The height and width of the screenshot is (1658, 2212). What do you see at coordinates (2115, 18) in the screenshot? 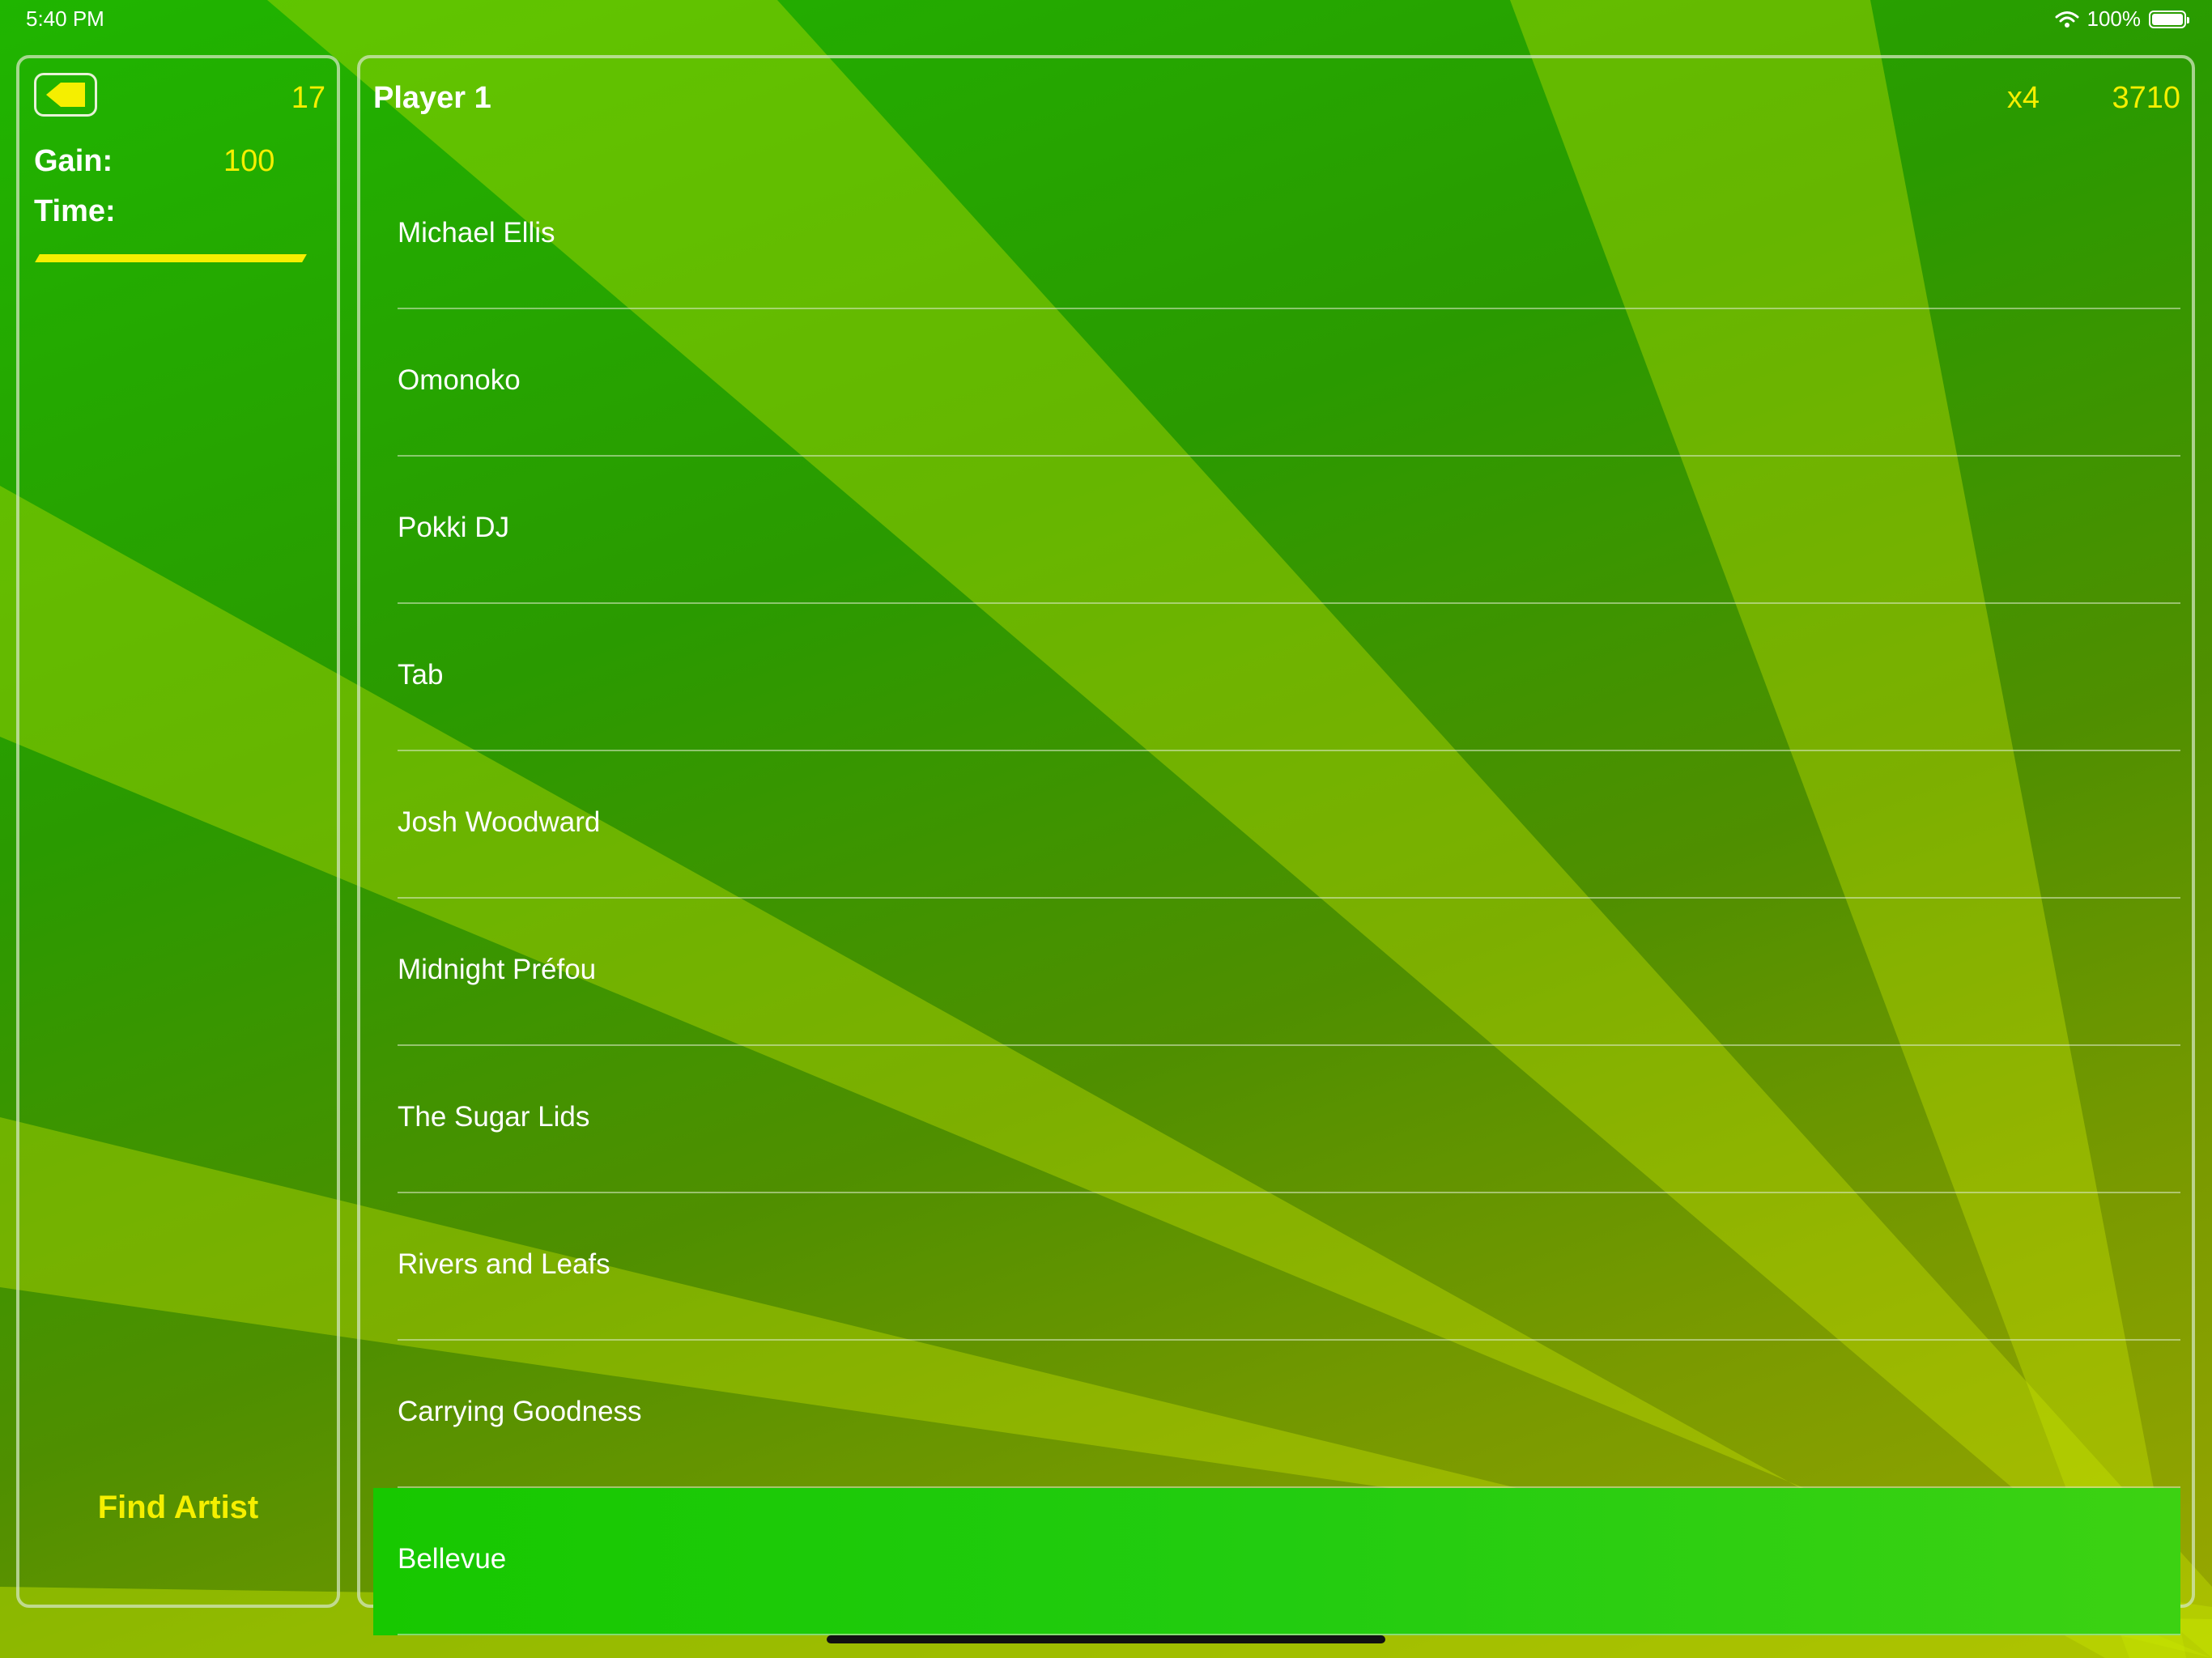
I see `battery-percent: 100%` at bounding box center [2115, 18].